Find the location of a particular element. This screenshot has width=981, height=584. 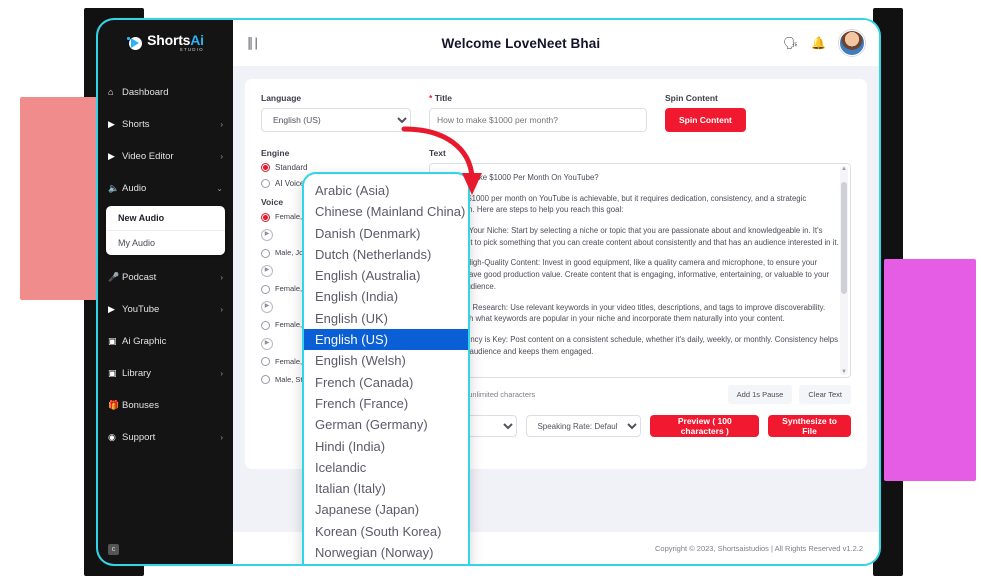

character-count-note: used, up to unlimited characters is located at coordinates (482, 394).